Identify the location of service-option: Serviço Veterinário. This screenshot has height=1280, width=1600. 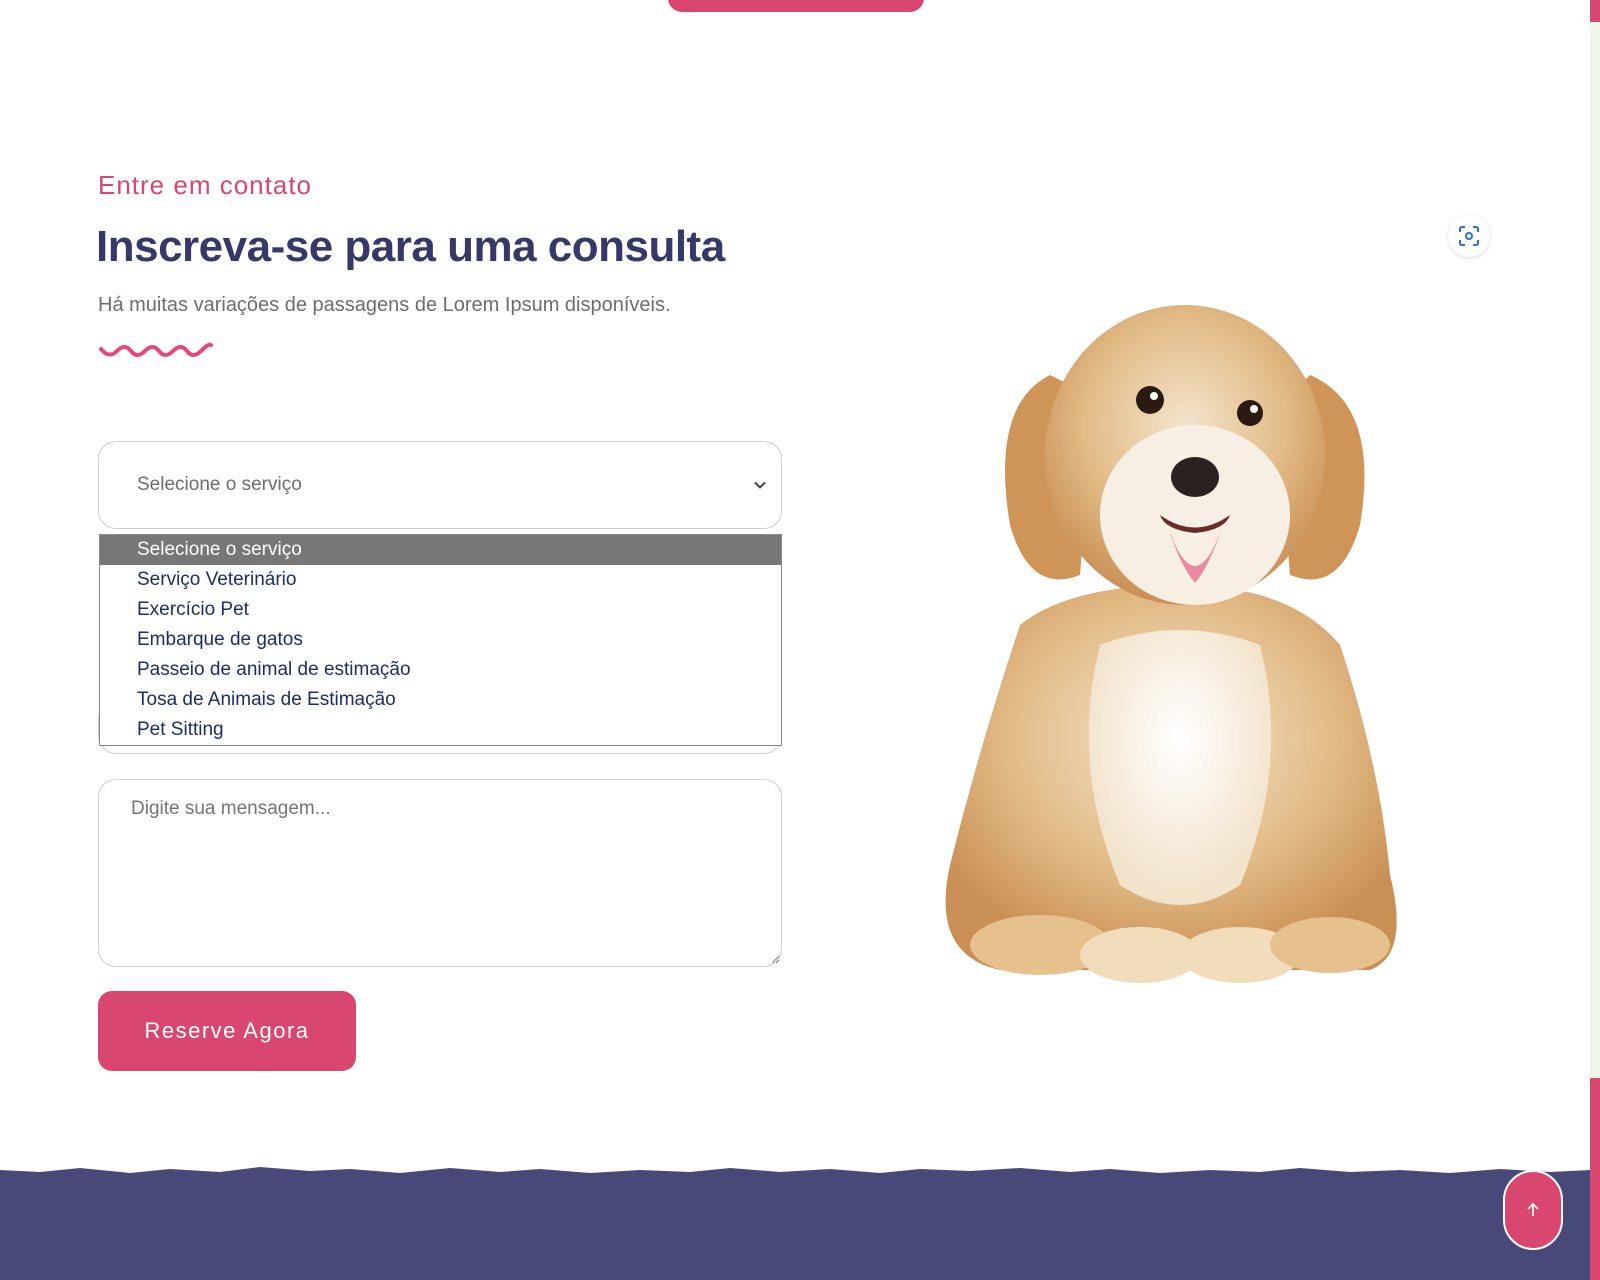
(440, 580).